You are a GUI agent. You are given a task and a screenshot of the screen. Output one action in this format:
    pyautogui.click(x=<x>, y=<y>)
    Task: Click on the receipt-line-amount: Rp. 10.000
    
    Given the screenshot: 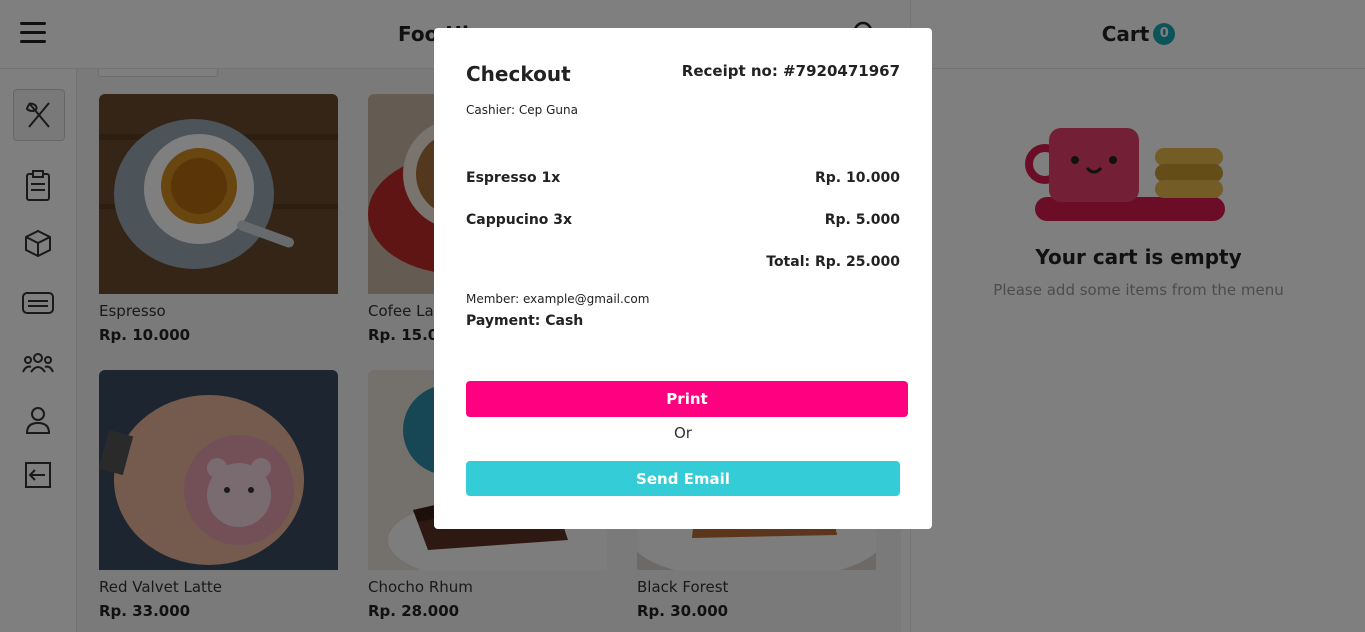 What is the action you would take?
    pyautogui.click(x=857, y=178)
    